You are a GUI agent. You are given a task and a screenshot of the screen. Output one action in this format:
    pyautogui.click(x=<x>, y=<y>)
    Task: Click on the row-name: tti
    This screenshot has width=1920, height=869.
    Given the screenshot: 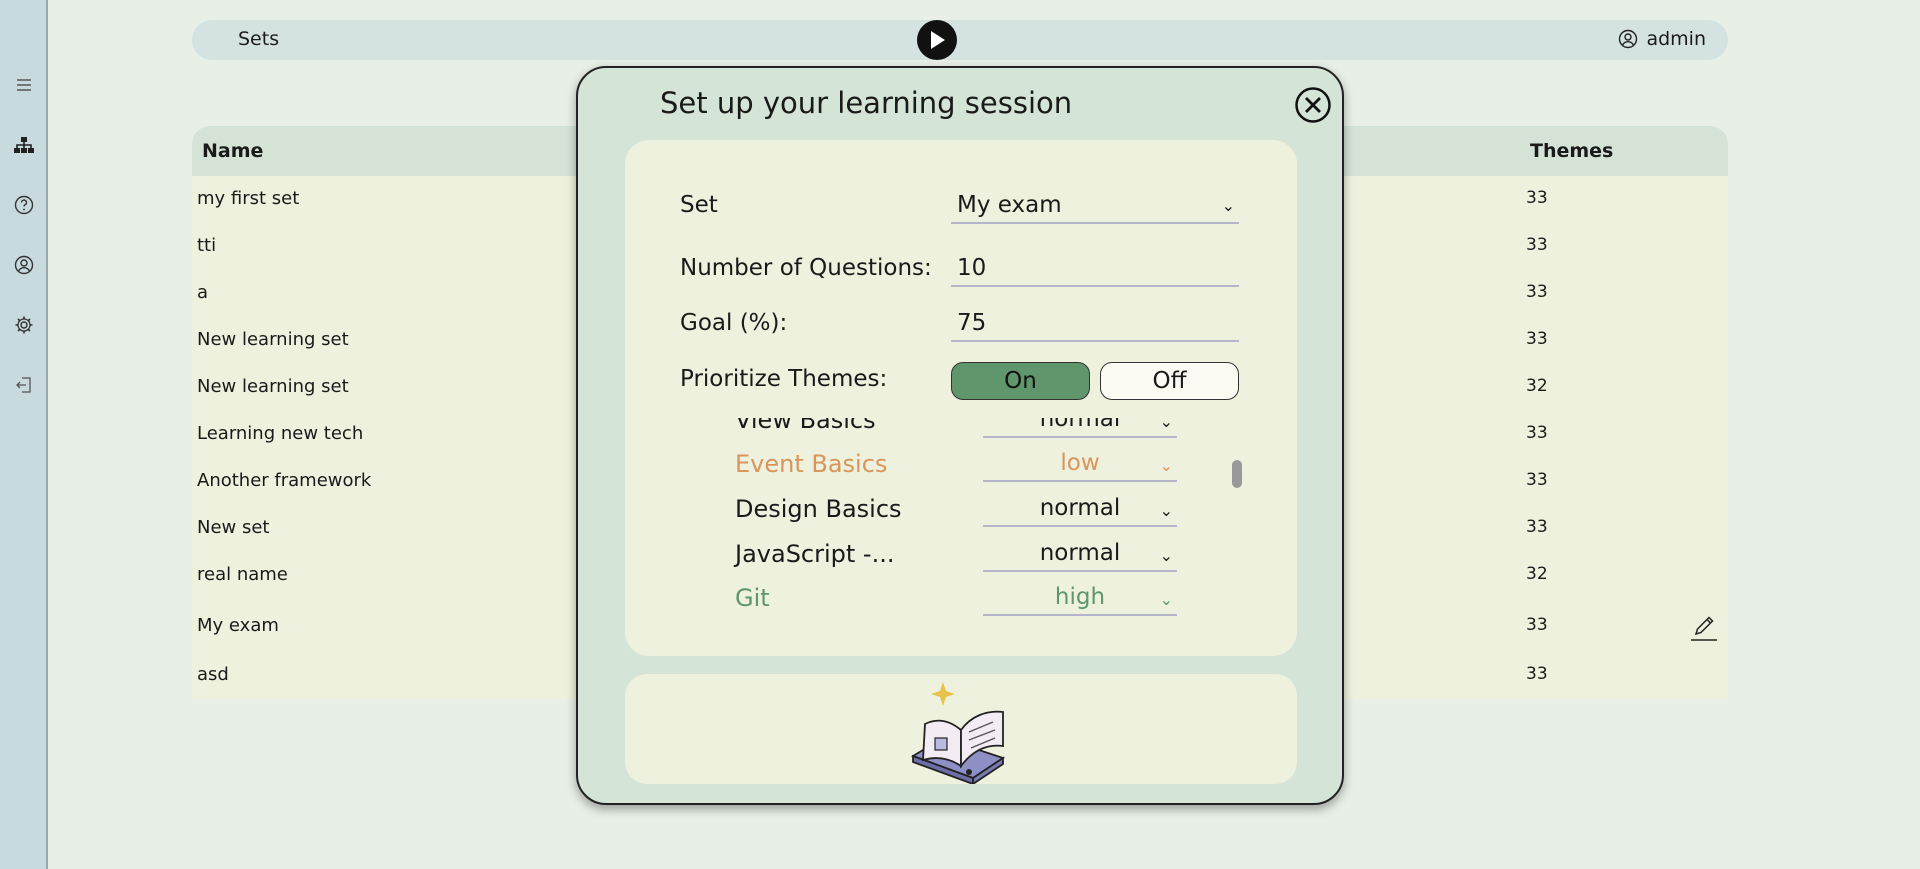 What is the action you would take?
    pyautogui.click(x=207, y=245)
    